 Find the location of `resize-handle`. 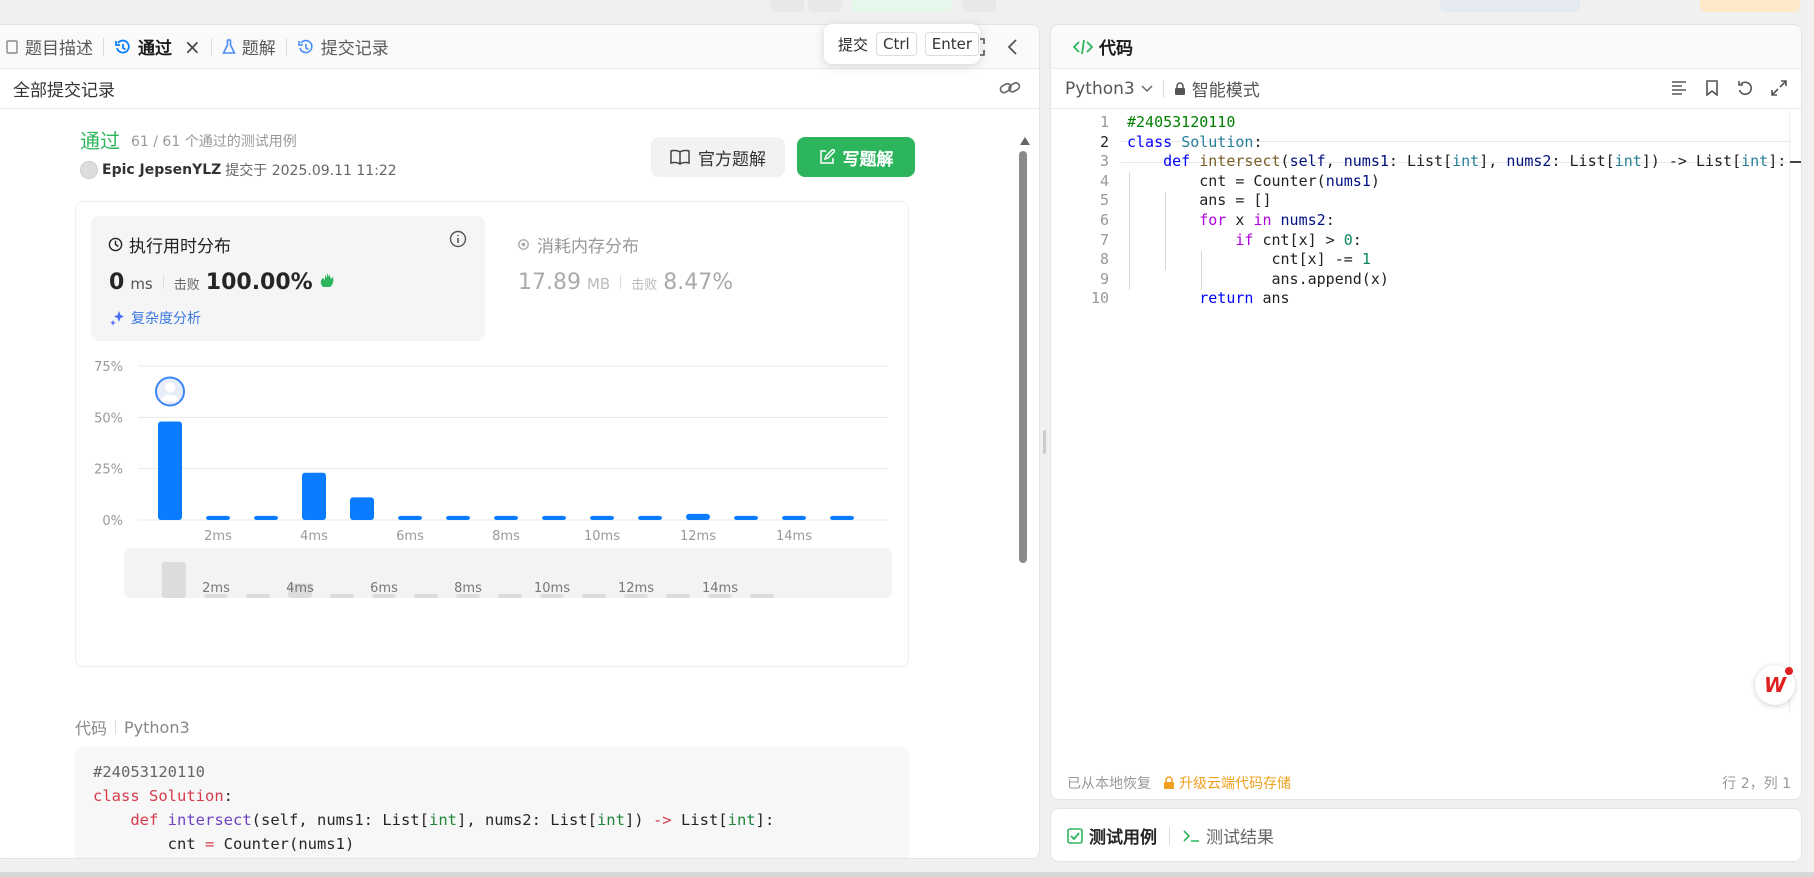

resize-handle is located at coordinates (1044, 442).